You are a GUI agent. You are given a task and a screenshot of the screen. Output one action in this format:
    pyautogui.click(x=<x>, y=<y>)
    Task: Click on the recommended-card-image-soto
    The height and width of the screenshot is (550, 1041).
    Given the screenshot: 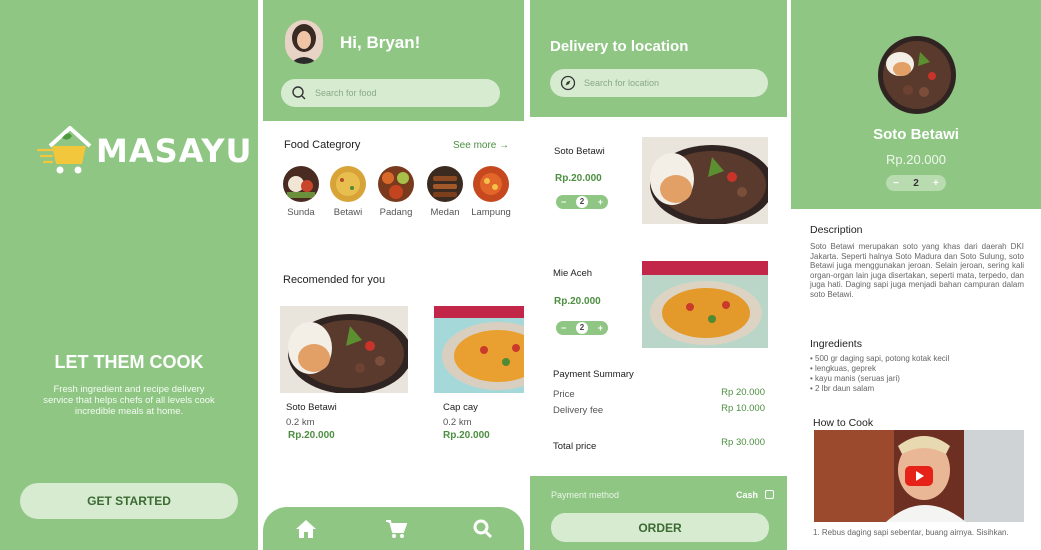 What is the action you would take?
    pyautogui.click(x=344, y=349)
    